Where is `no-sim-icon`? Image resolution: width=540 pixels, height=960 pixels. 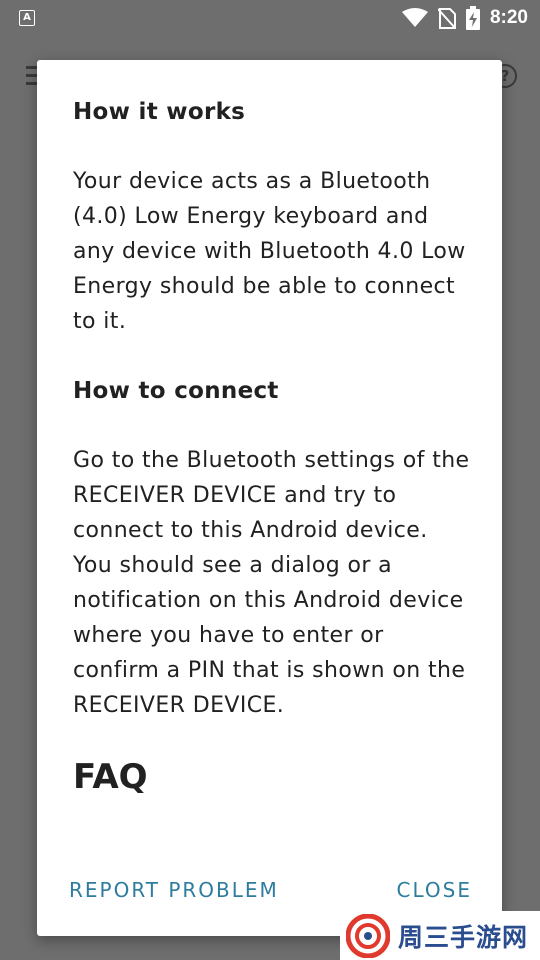 no-sim-icon is located at coordinates (446, 18).